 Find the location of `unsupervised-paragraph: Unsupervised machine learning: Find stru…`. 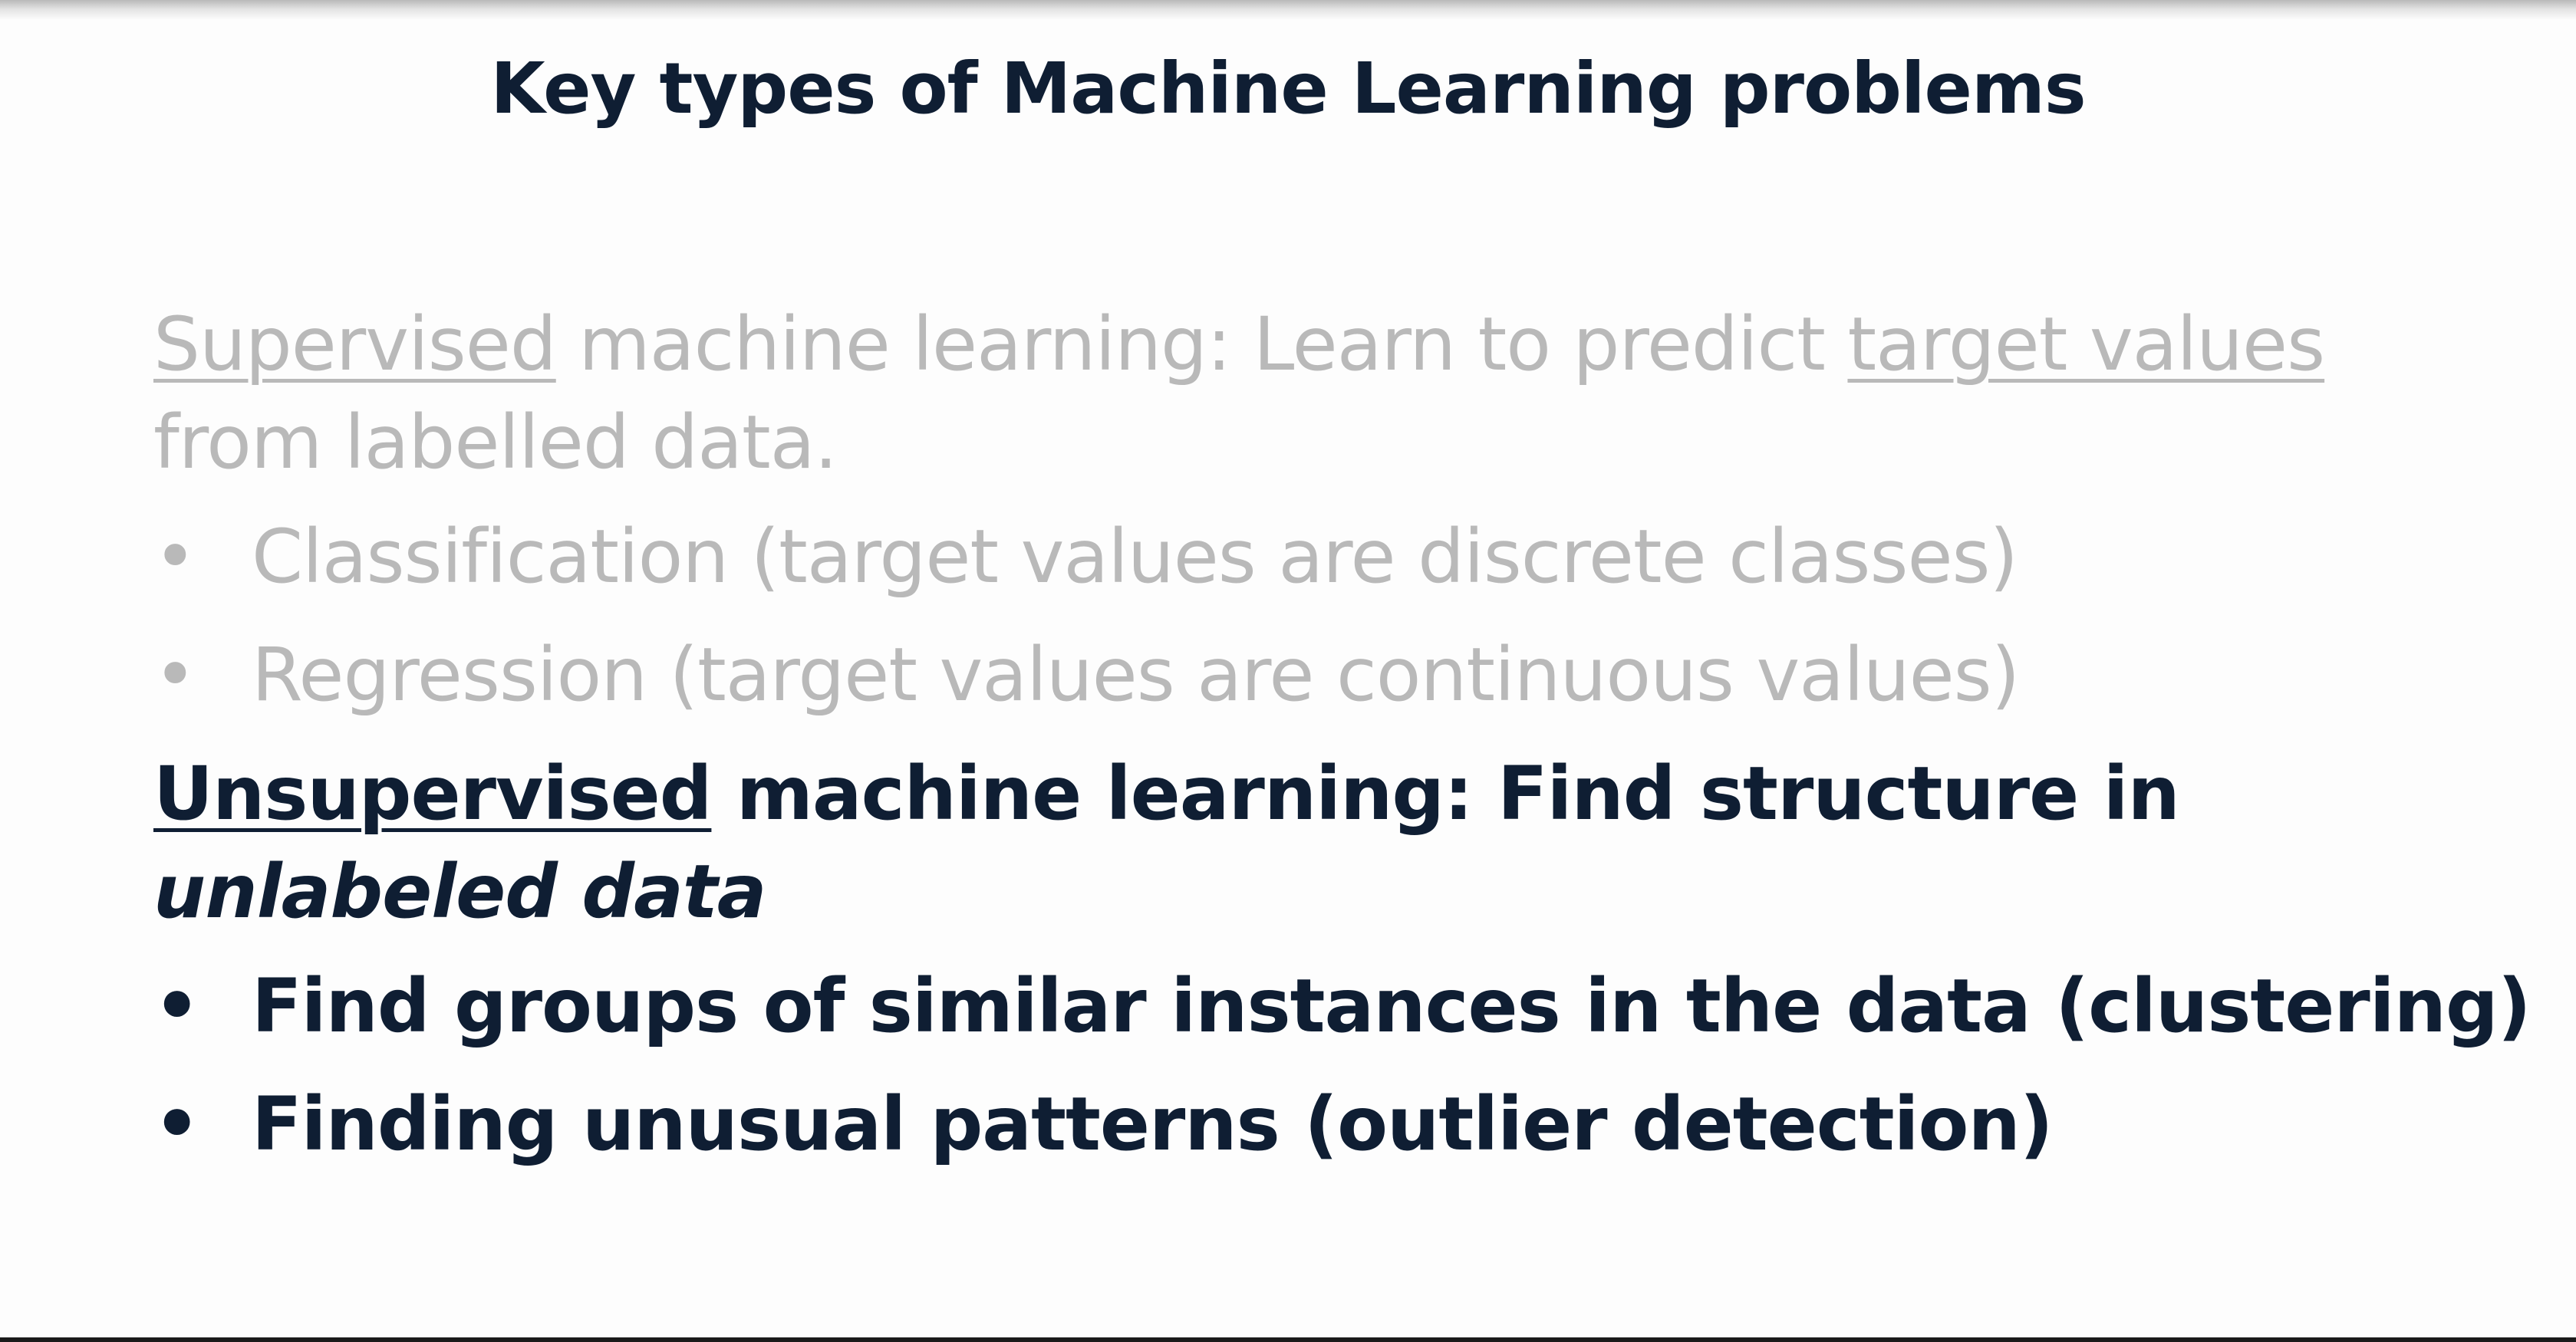

unsupervised-paragraph: Unsupervised machine learning: Find stru… is located at coordinates (1327, 843).